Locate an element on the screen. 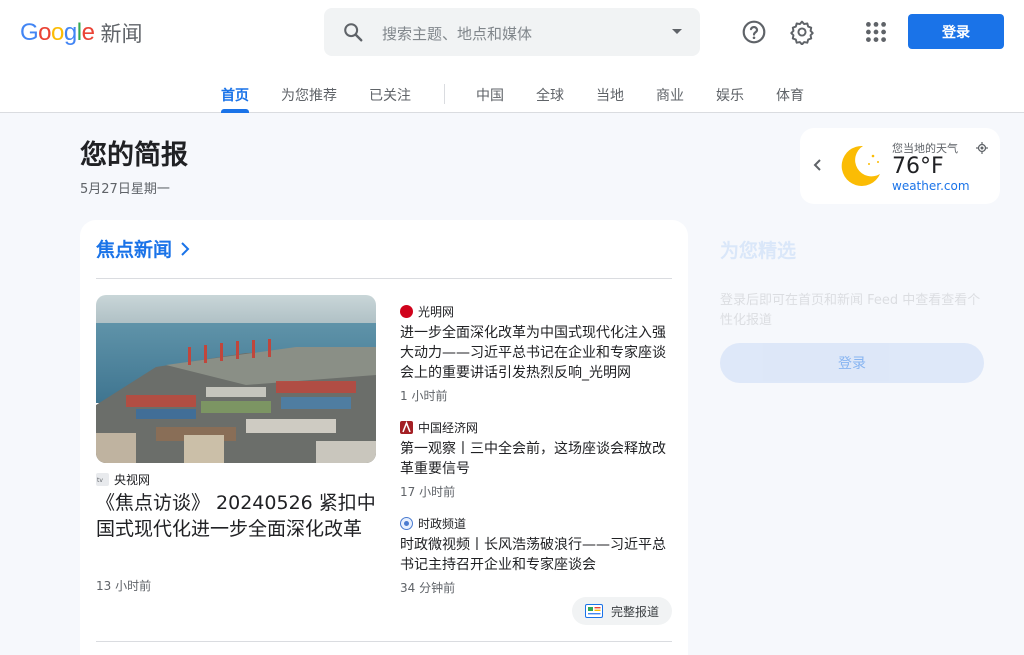 The width and height of the screenshot is (1024, 655). tab-divider is located at coordinates (444, 94).